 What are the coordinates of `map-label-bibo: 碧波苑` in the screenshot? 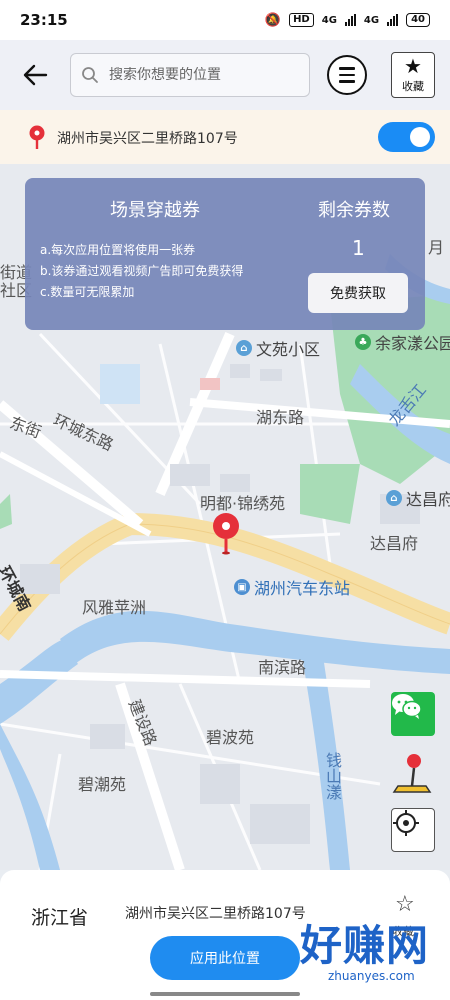 It's located at (230, 737).